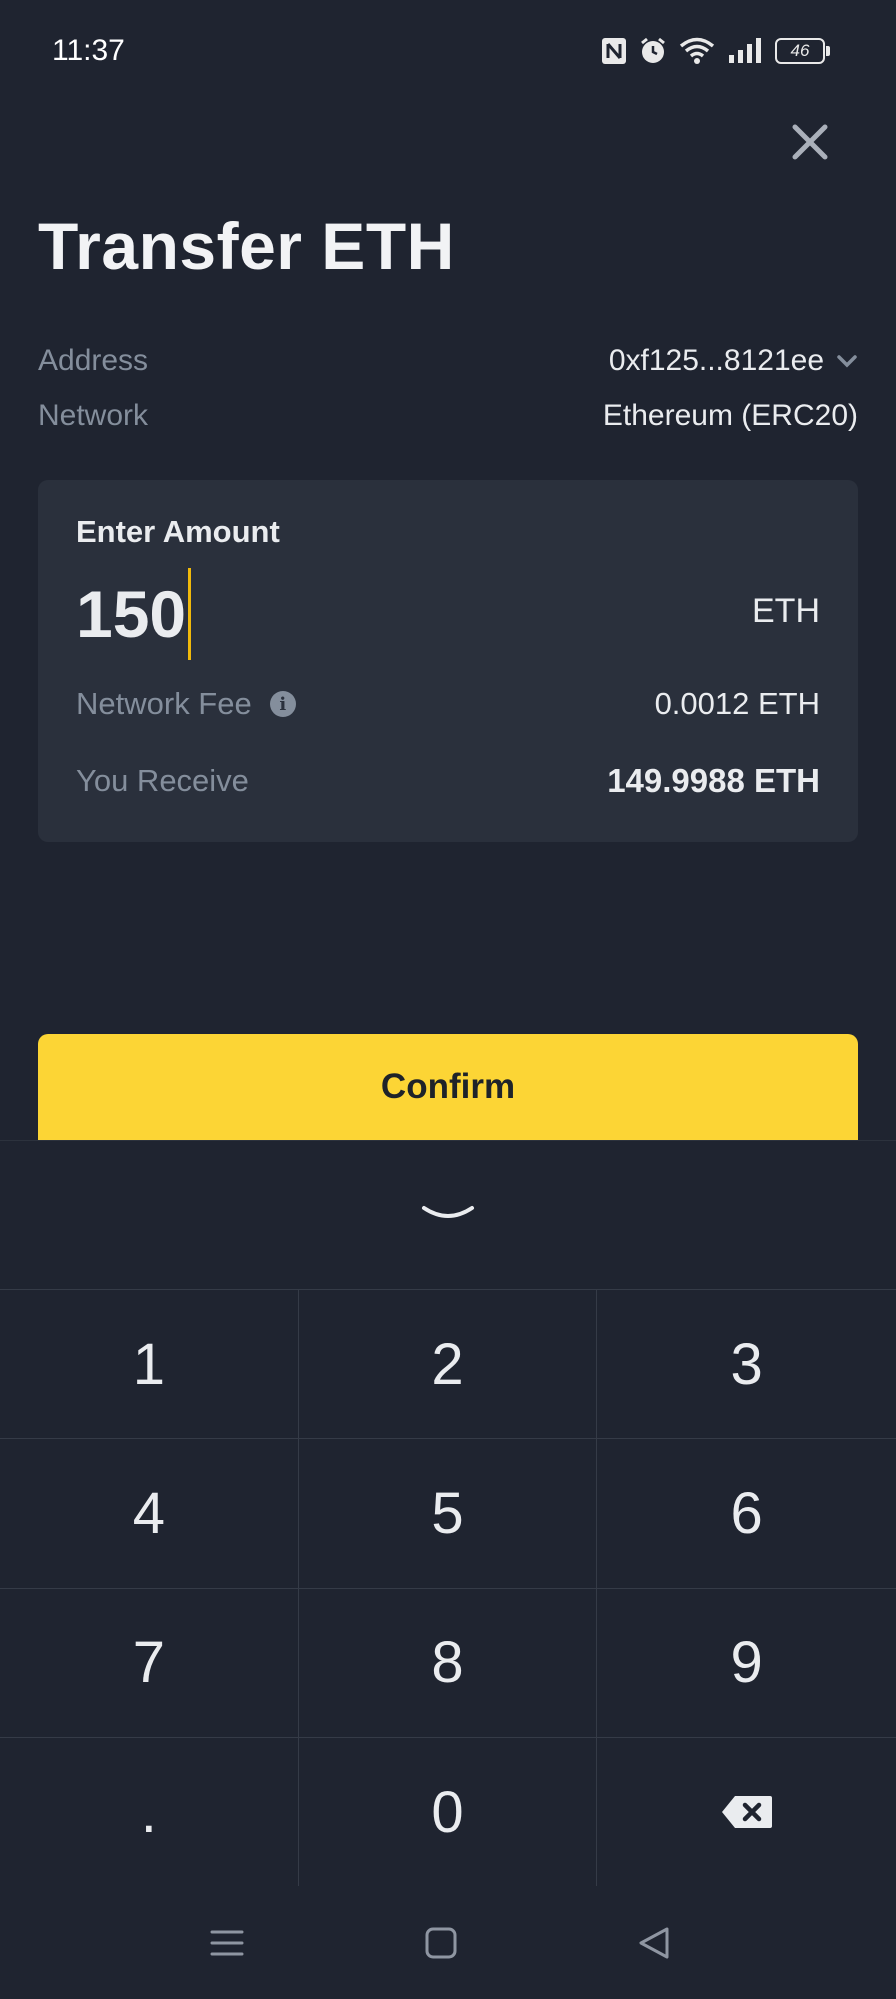 The height and width of the screenshot is (1999, 896). Describe the element at coordinates (448, 52) in the screenshot. I see `status-bar: 11:37 46` at that location.